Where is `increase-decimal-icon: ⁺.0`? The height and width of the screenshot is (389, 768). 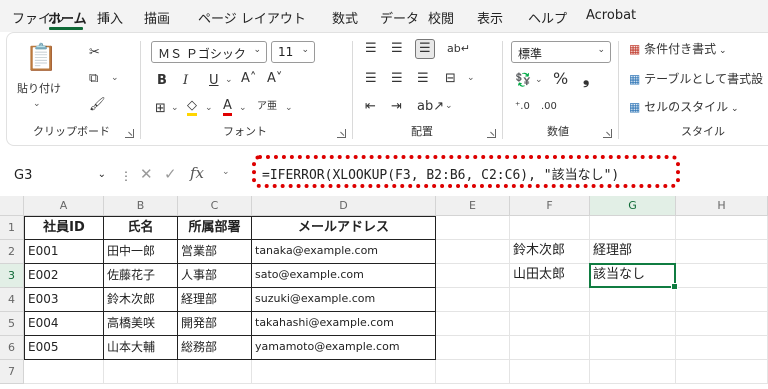 increase-decimal-icon: ⁺.0 is located at coordinates (522, 107).